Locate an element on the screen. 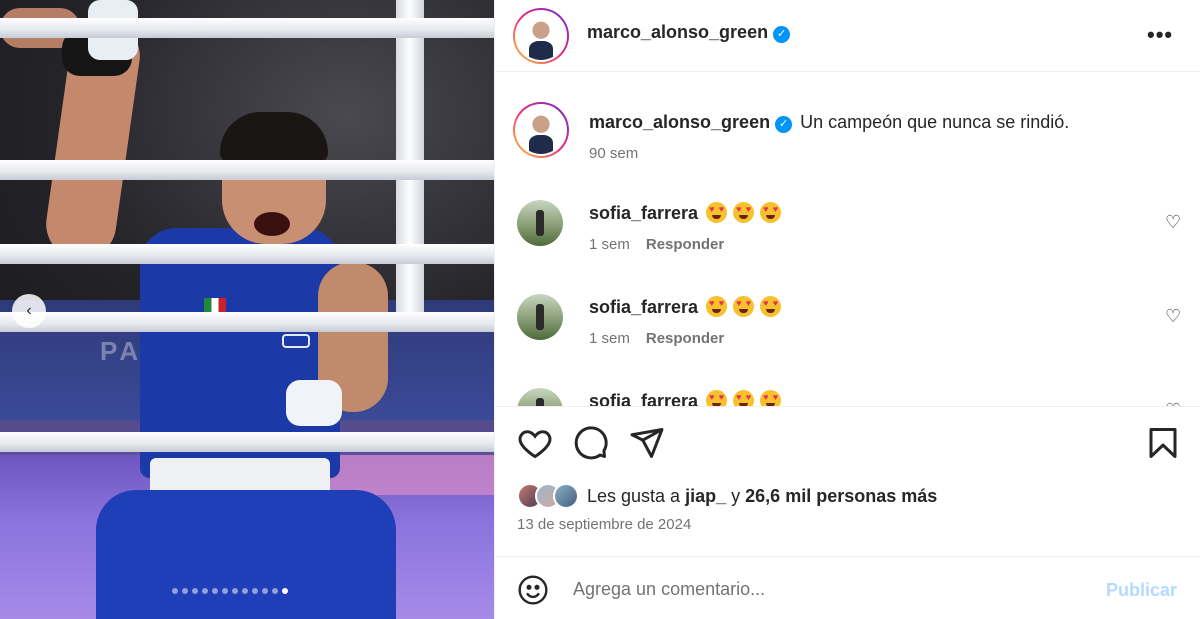 The image size is (1200, 619). chevron-left-icon: ‹ is located at coordinates (29, 310).